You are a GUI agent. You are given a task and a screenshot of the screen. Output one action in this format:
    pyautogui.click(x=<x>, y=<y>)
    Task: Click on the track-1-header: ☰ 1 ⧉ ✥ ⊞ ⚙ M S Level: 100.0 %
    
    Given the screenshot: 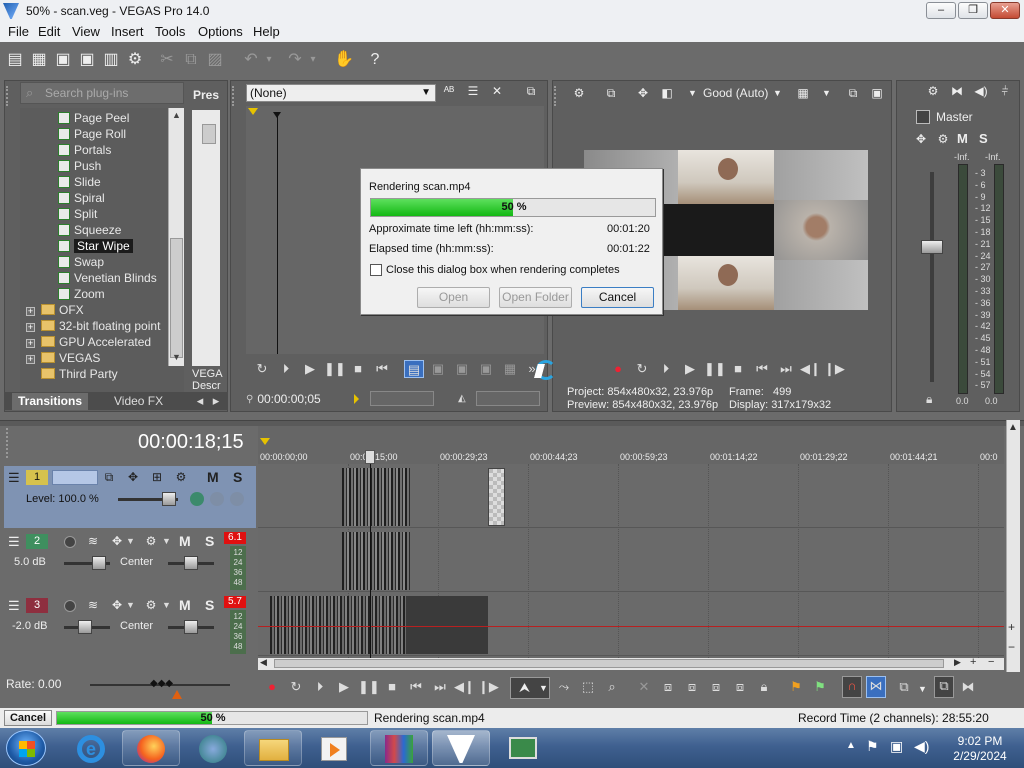 What is the action you would take?
    pyautogui.click(x=130, y=497)
    